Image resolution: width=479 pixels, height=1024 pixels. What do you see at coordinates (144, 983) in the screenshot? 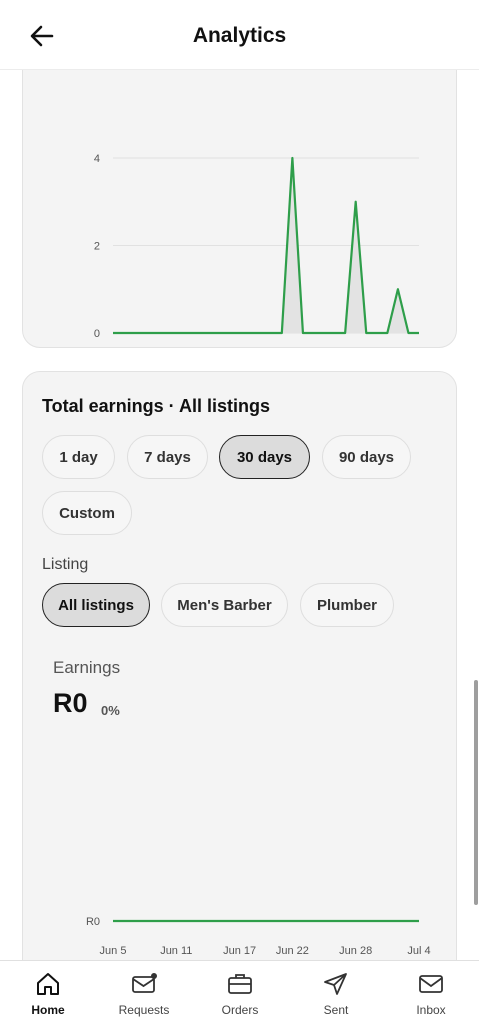
I see `requests-icon` at bounding box center [144, 983].